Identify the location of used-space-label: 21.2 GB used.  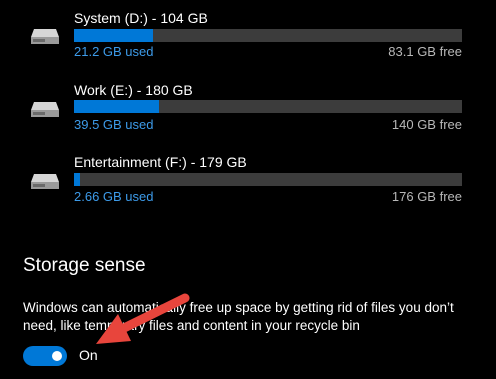
(114, 51).